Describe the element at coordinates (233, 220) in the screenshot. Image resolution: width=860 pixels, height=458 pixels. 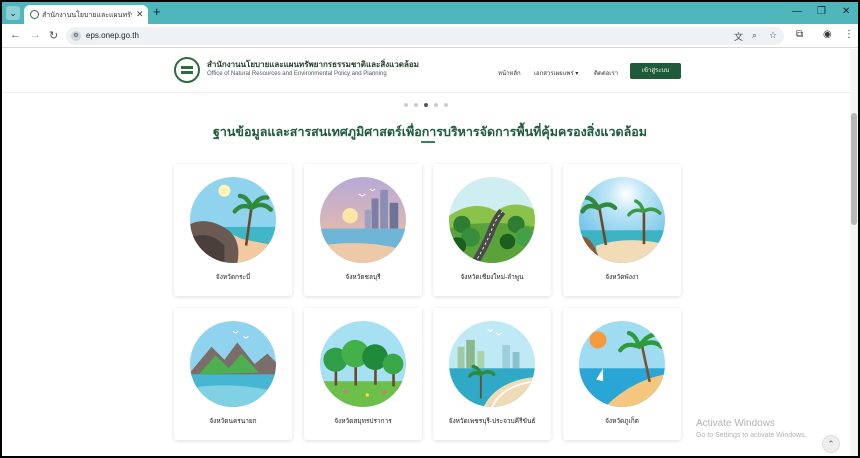
I see `beach-cliff-illustration` at that location.